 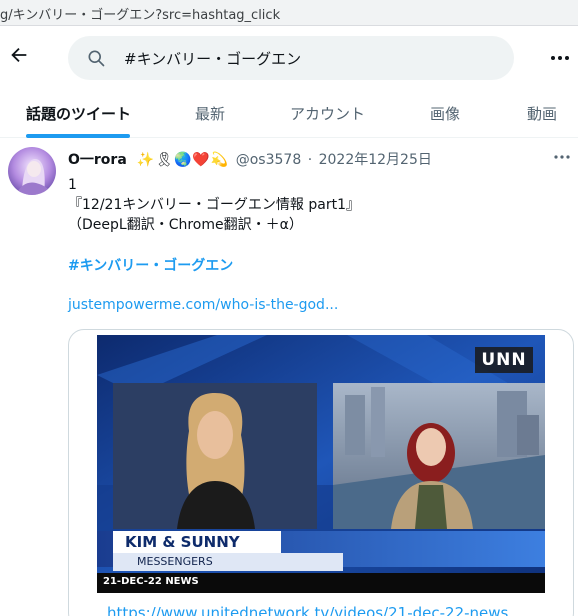 I want to click on url-text: g/キンバリー・ゴーグエン?src=hashtag_click, so click(x=140, y=15).